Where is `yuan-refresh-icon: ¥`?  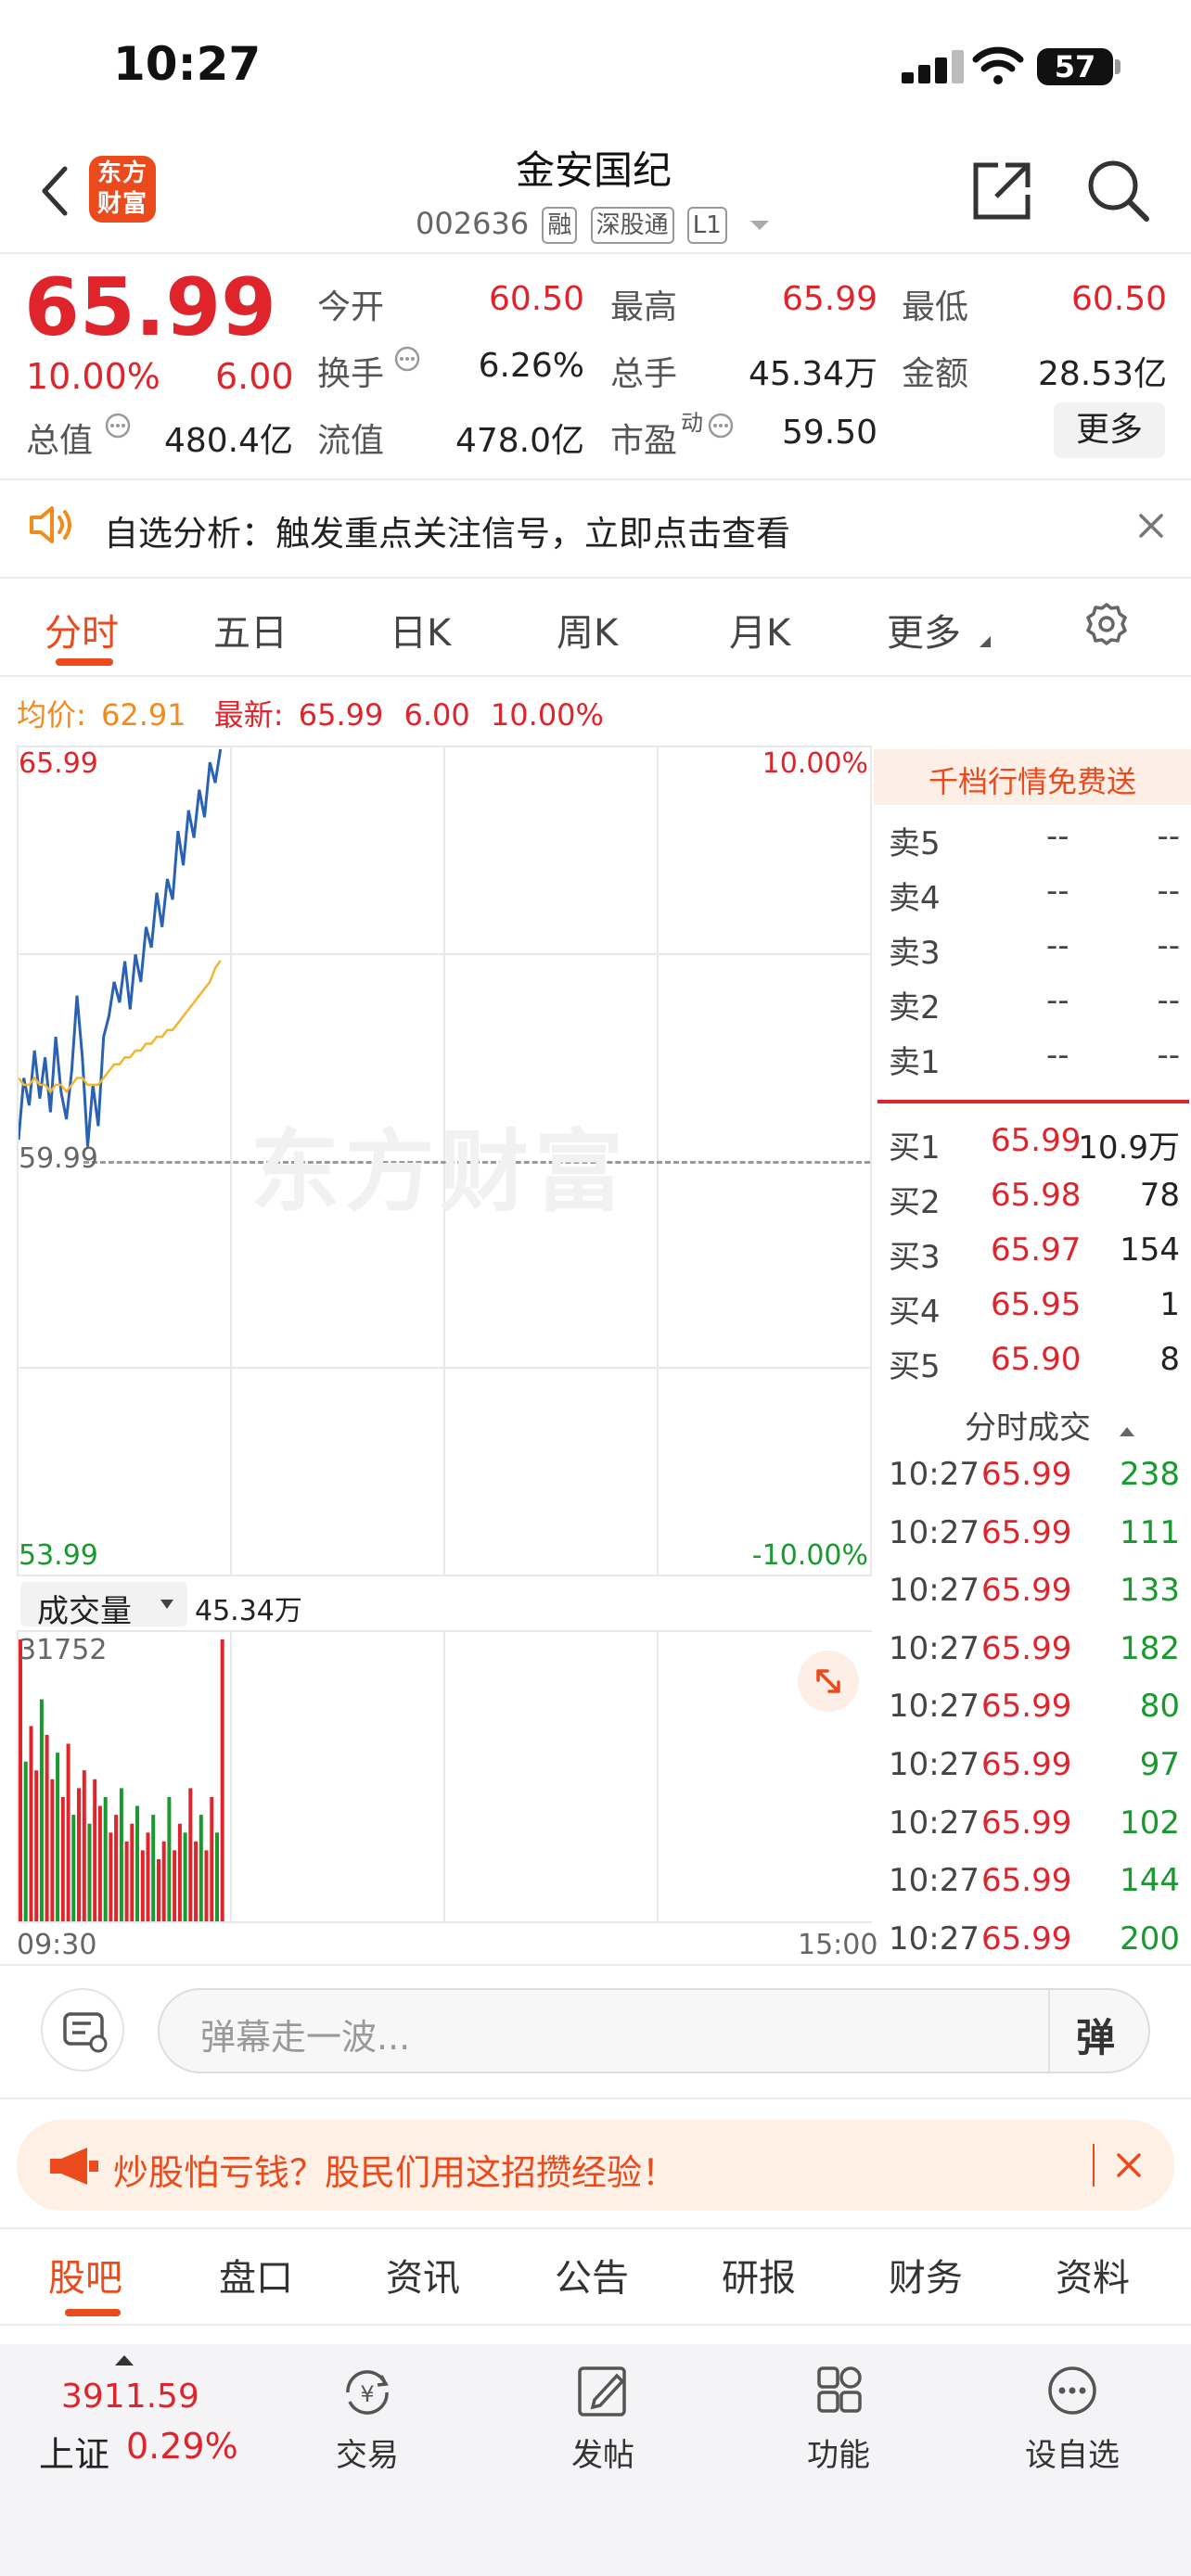
yuan-refresh-icon: ¥ is located at coordinates (367, 2393).